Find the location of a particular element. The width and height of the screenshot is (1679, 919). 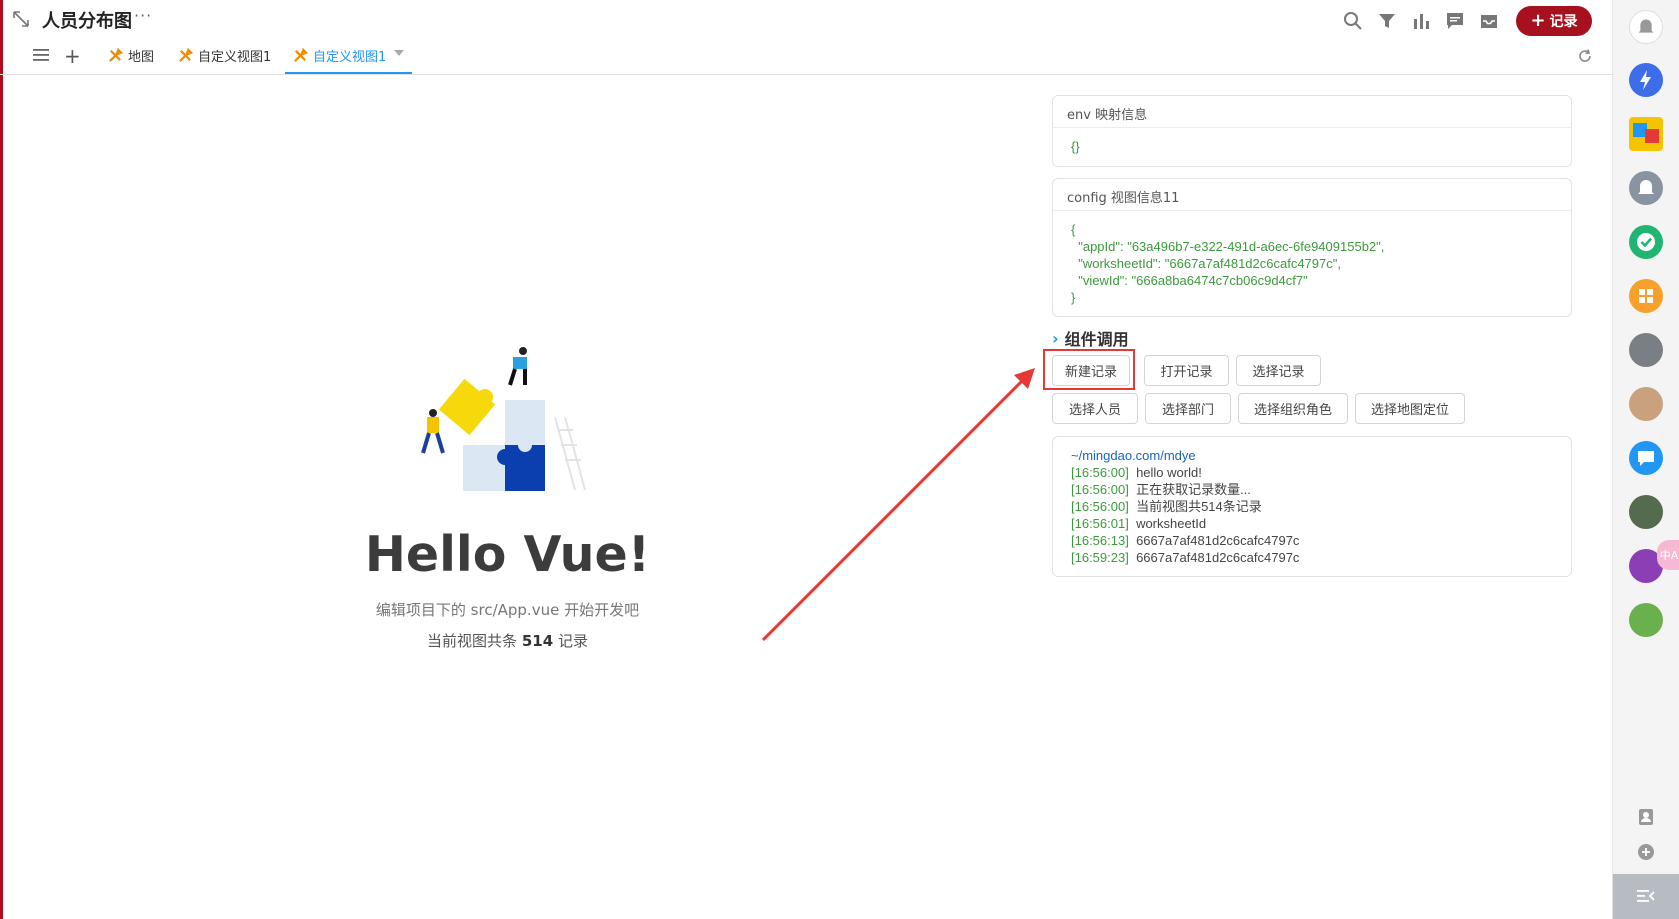

translate-badge: 中A is located at coordinates (1668, 555).